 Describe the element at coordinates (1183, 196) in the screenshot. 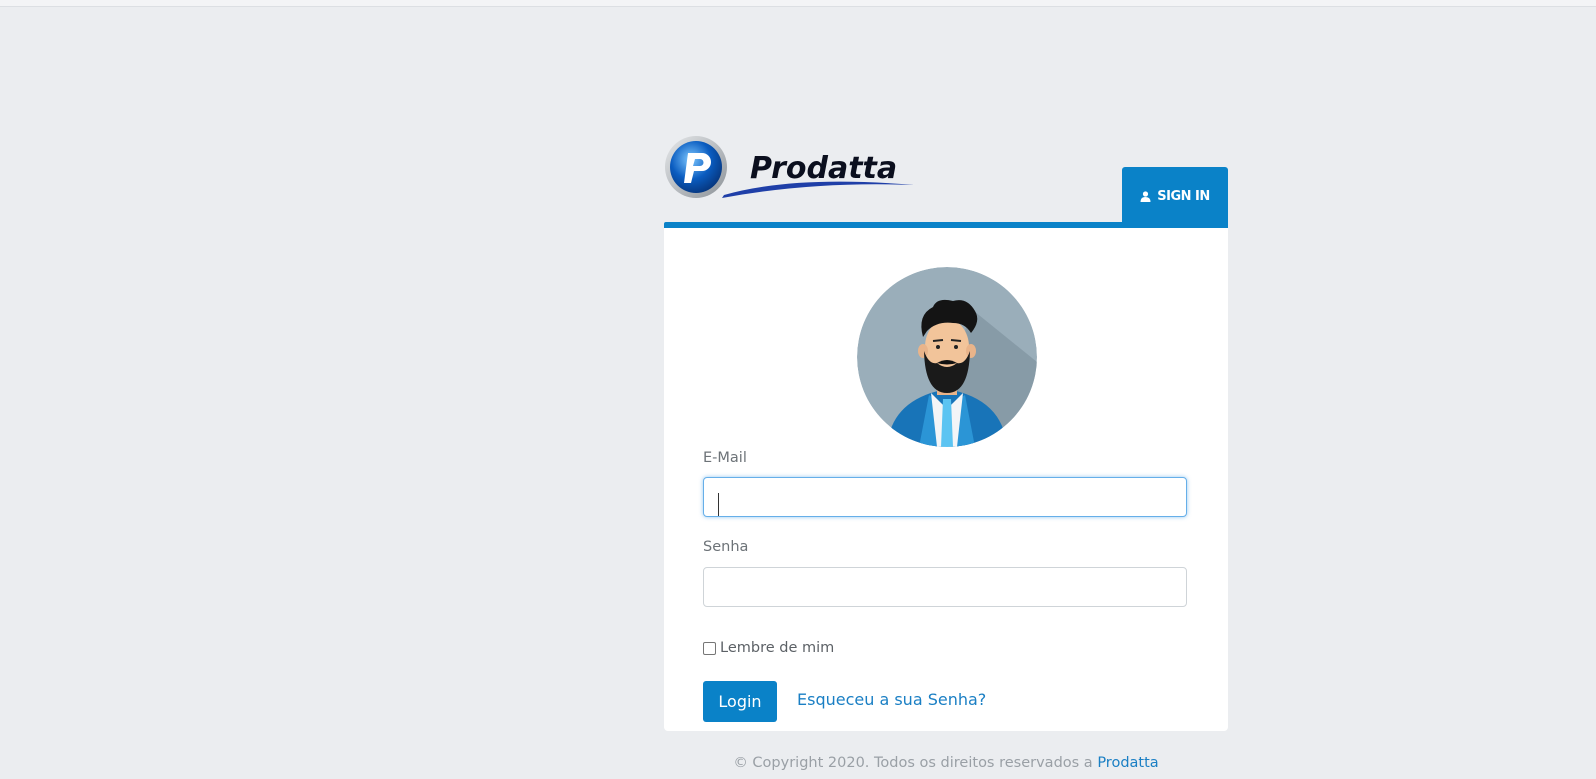

I see `tab-sign-in-label: SIGN IN` at that location.